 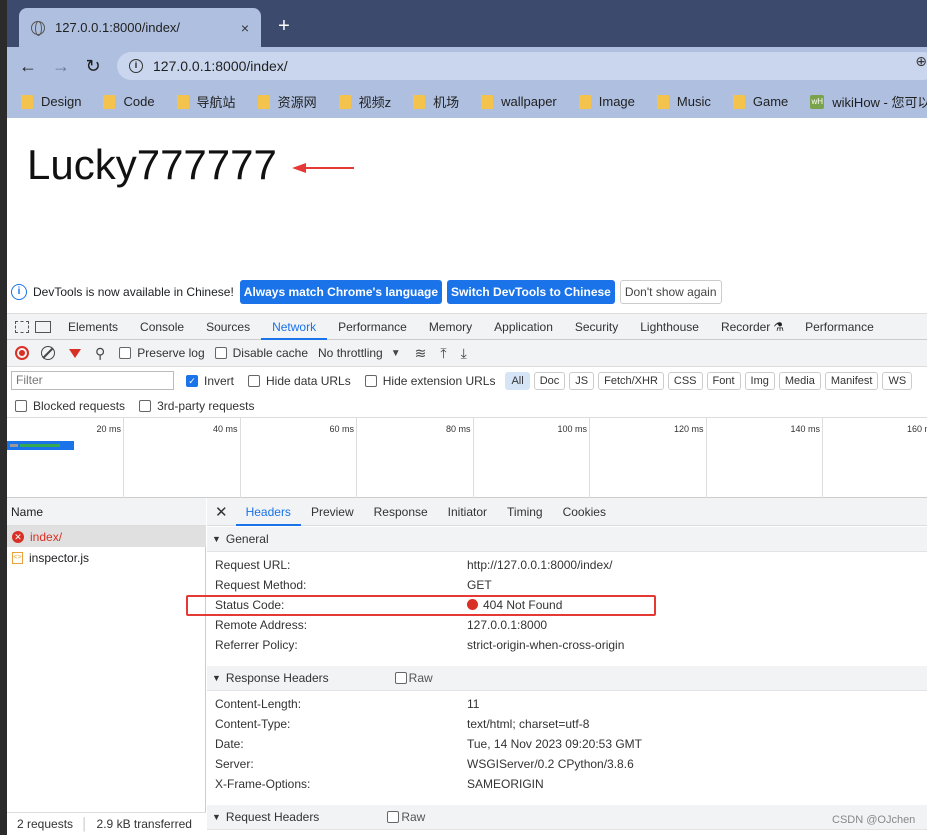 What do you see at coordinates (221, 512) in the screenshot?
I see `close-details-icon: ✕` at bounding box center [221, 512].